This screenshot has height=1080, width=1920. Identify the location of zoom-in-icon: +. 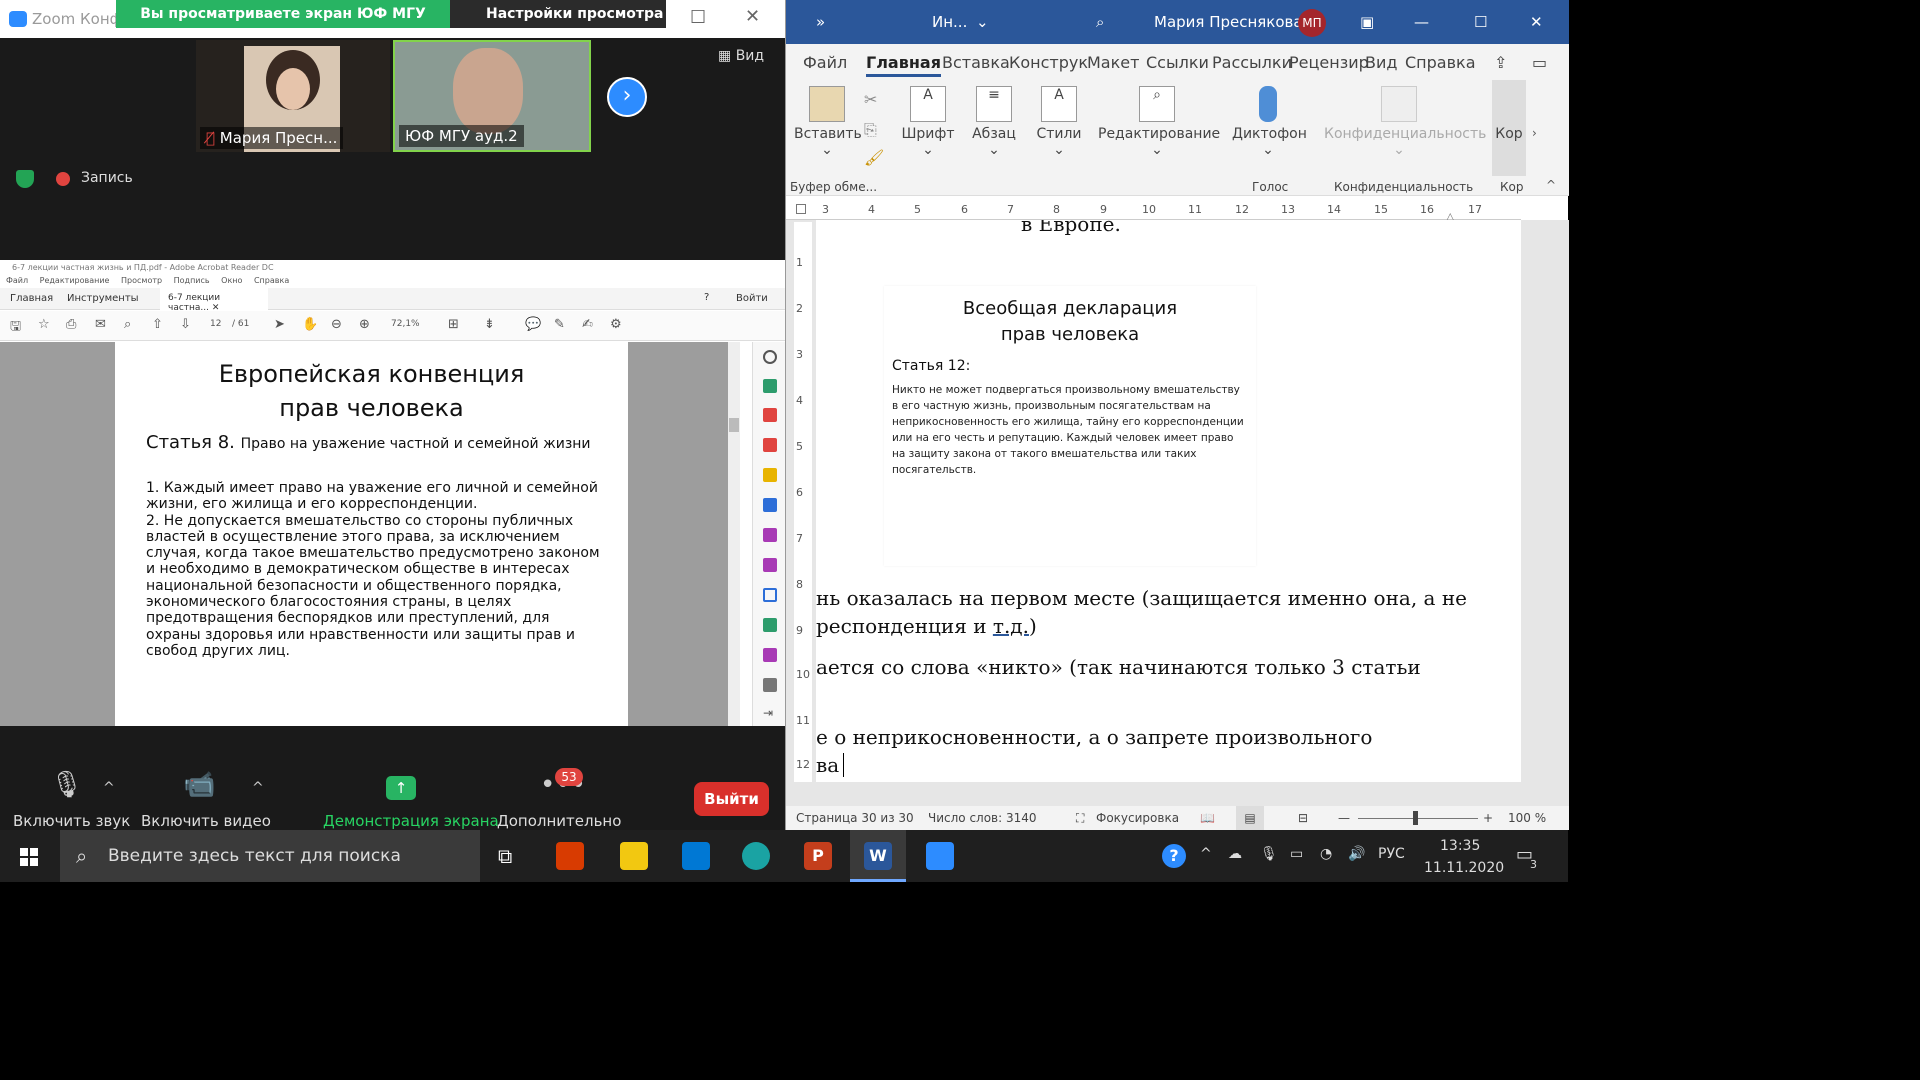
(1488, 818).